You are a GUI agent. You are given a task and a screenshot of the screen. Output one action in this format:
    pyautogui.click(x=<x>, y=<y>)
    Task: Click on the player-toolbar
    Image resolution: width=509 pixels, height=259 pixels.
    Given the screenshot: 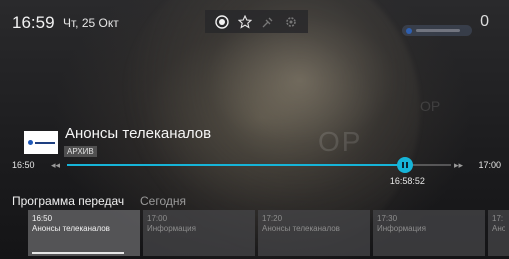 What is the action you would take?
    pyautogui.click(x=256, y=21)
    